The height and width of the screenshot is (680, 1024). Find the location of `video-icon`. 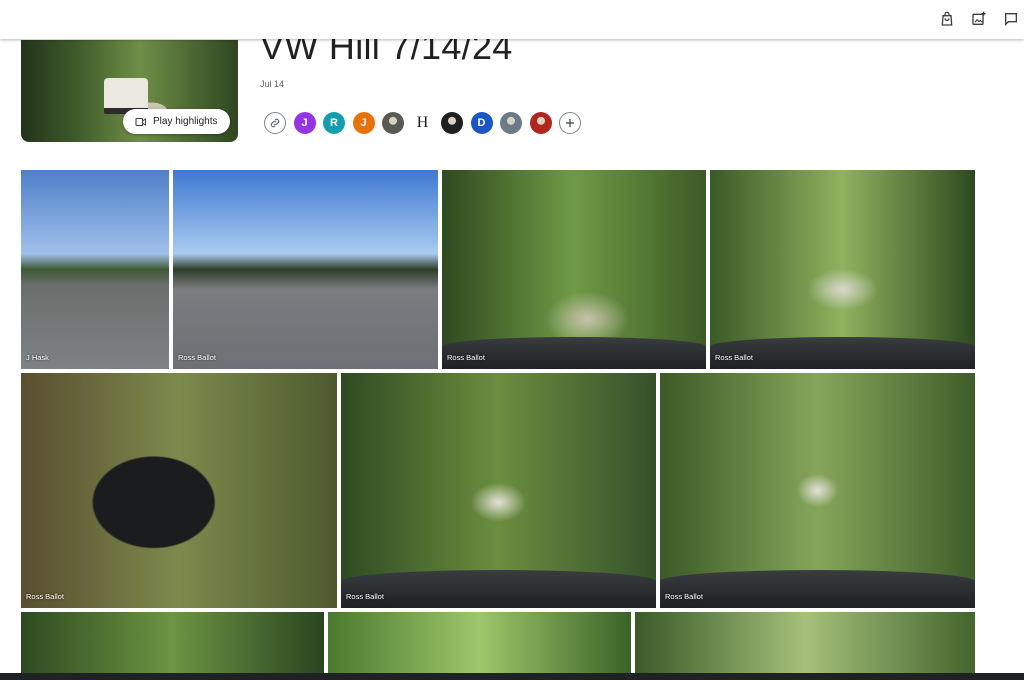

video-icon is located at coordinates (141, 122).